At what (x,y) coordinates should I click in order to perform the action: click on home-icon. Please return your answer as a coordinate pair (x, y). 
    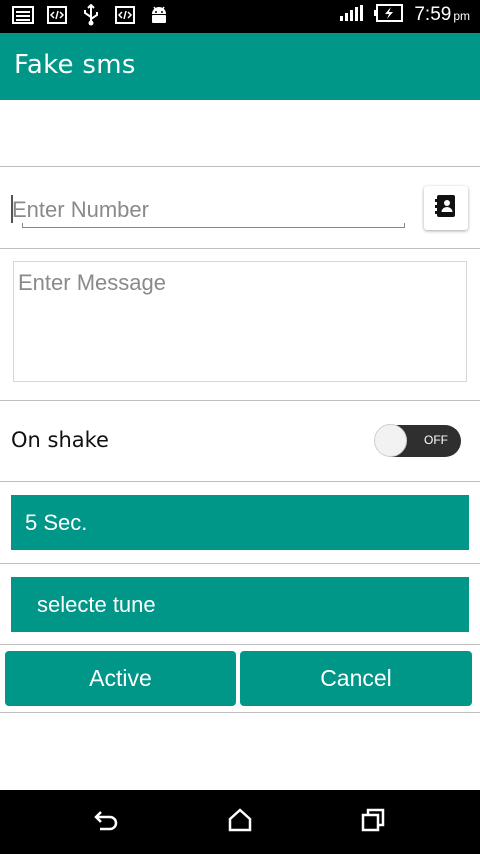
    Looking at the image, I should click on (240, 822).